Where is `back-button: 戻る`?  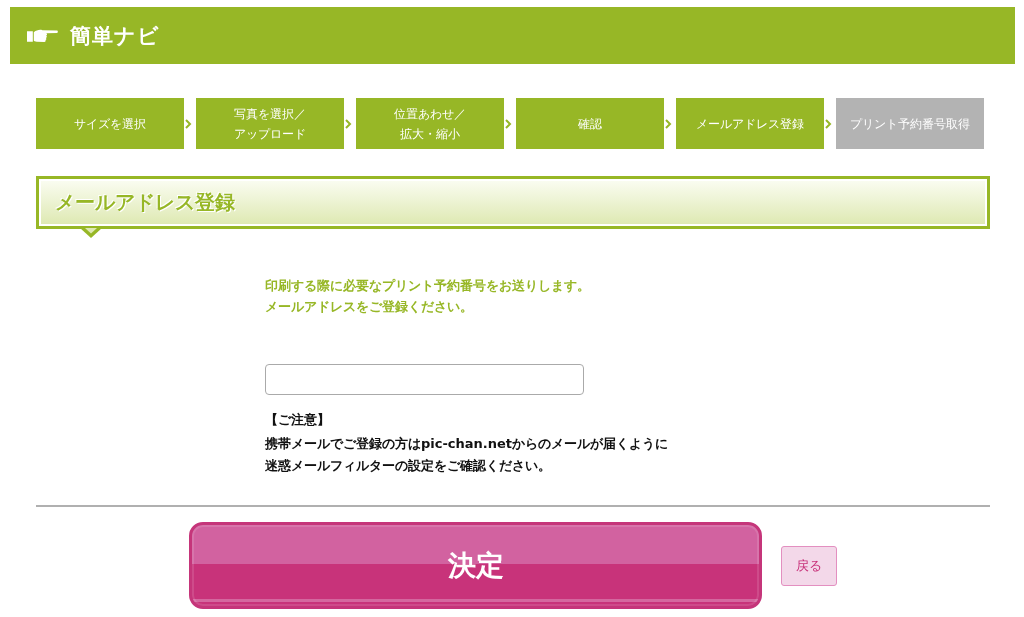
back-button: 戻る is located at coordinates (809, 565).